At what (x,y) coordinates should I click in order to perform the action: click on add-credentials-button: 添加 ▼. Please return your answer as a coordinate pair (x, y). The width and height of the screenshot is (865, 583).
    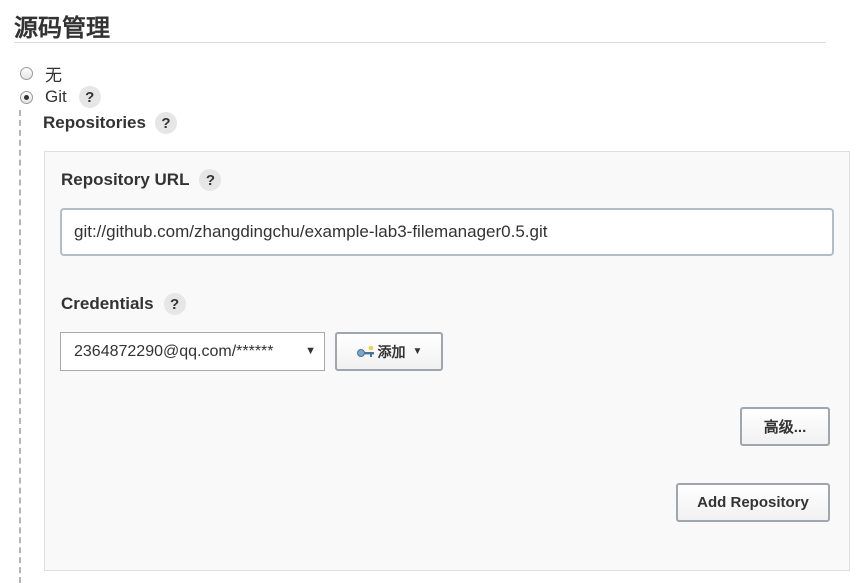
    Looking at the image, I should click on (389, 351).